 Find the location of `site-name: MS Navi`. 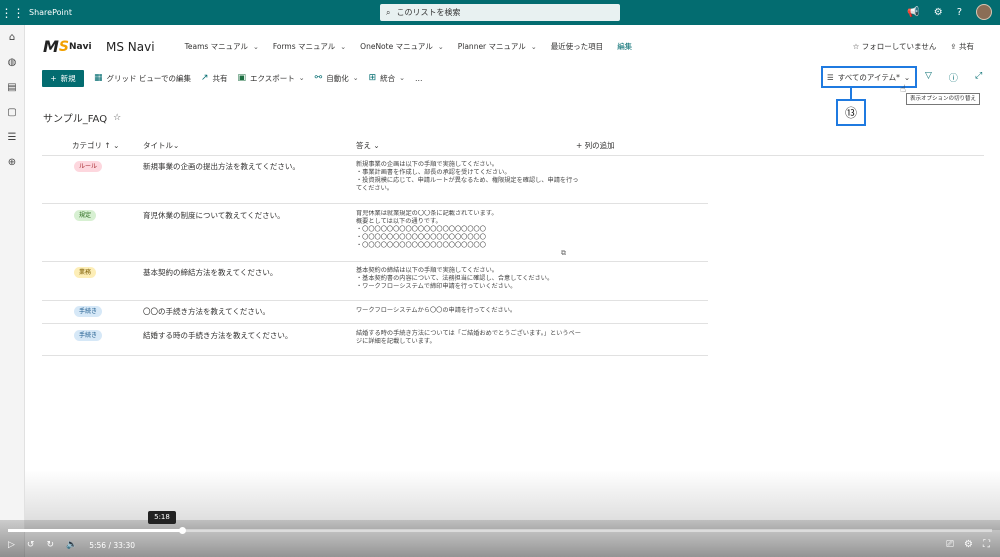

site-name: MS Navi is located at coordinates (130, 47).